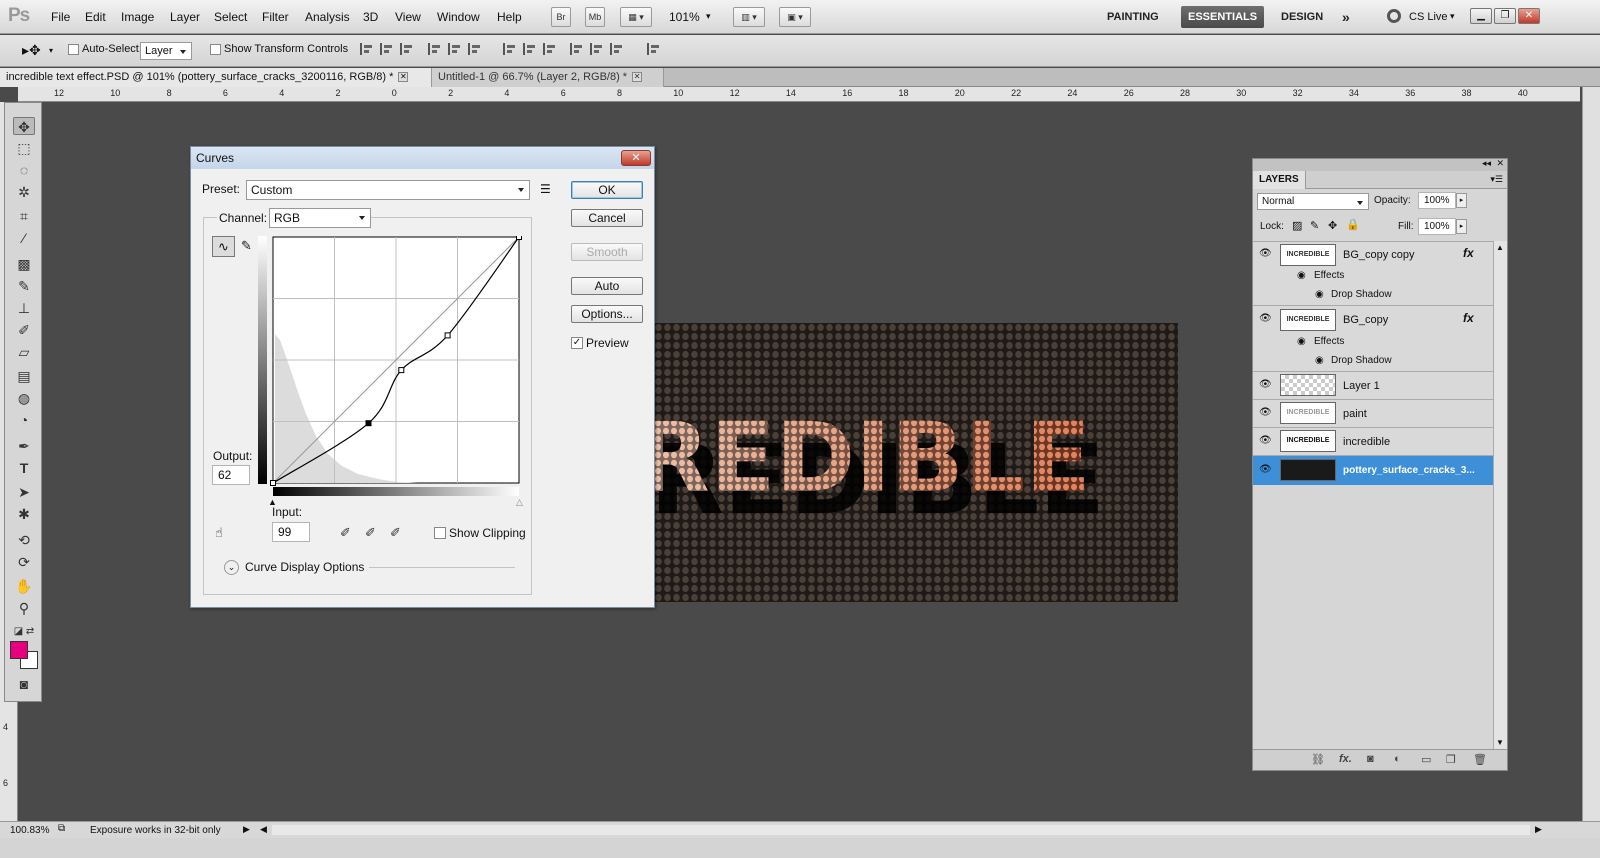  Describe the element at coordinates (1437, 226) in the screenshot. I see `fill-field: 100%` at that location.